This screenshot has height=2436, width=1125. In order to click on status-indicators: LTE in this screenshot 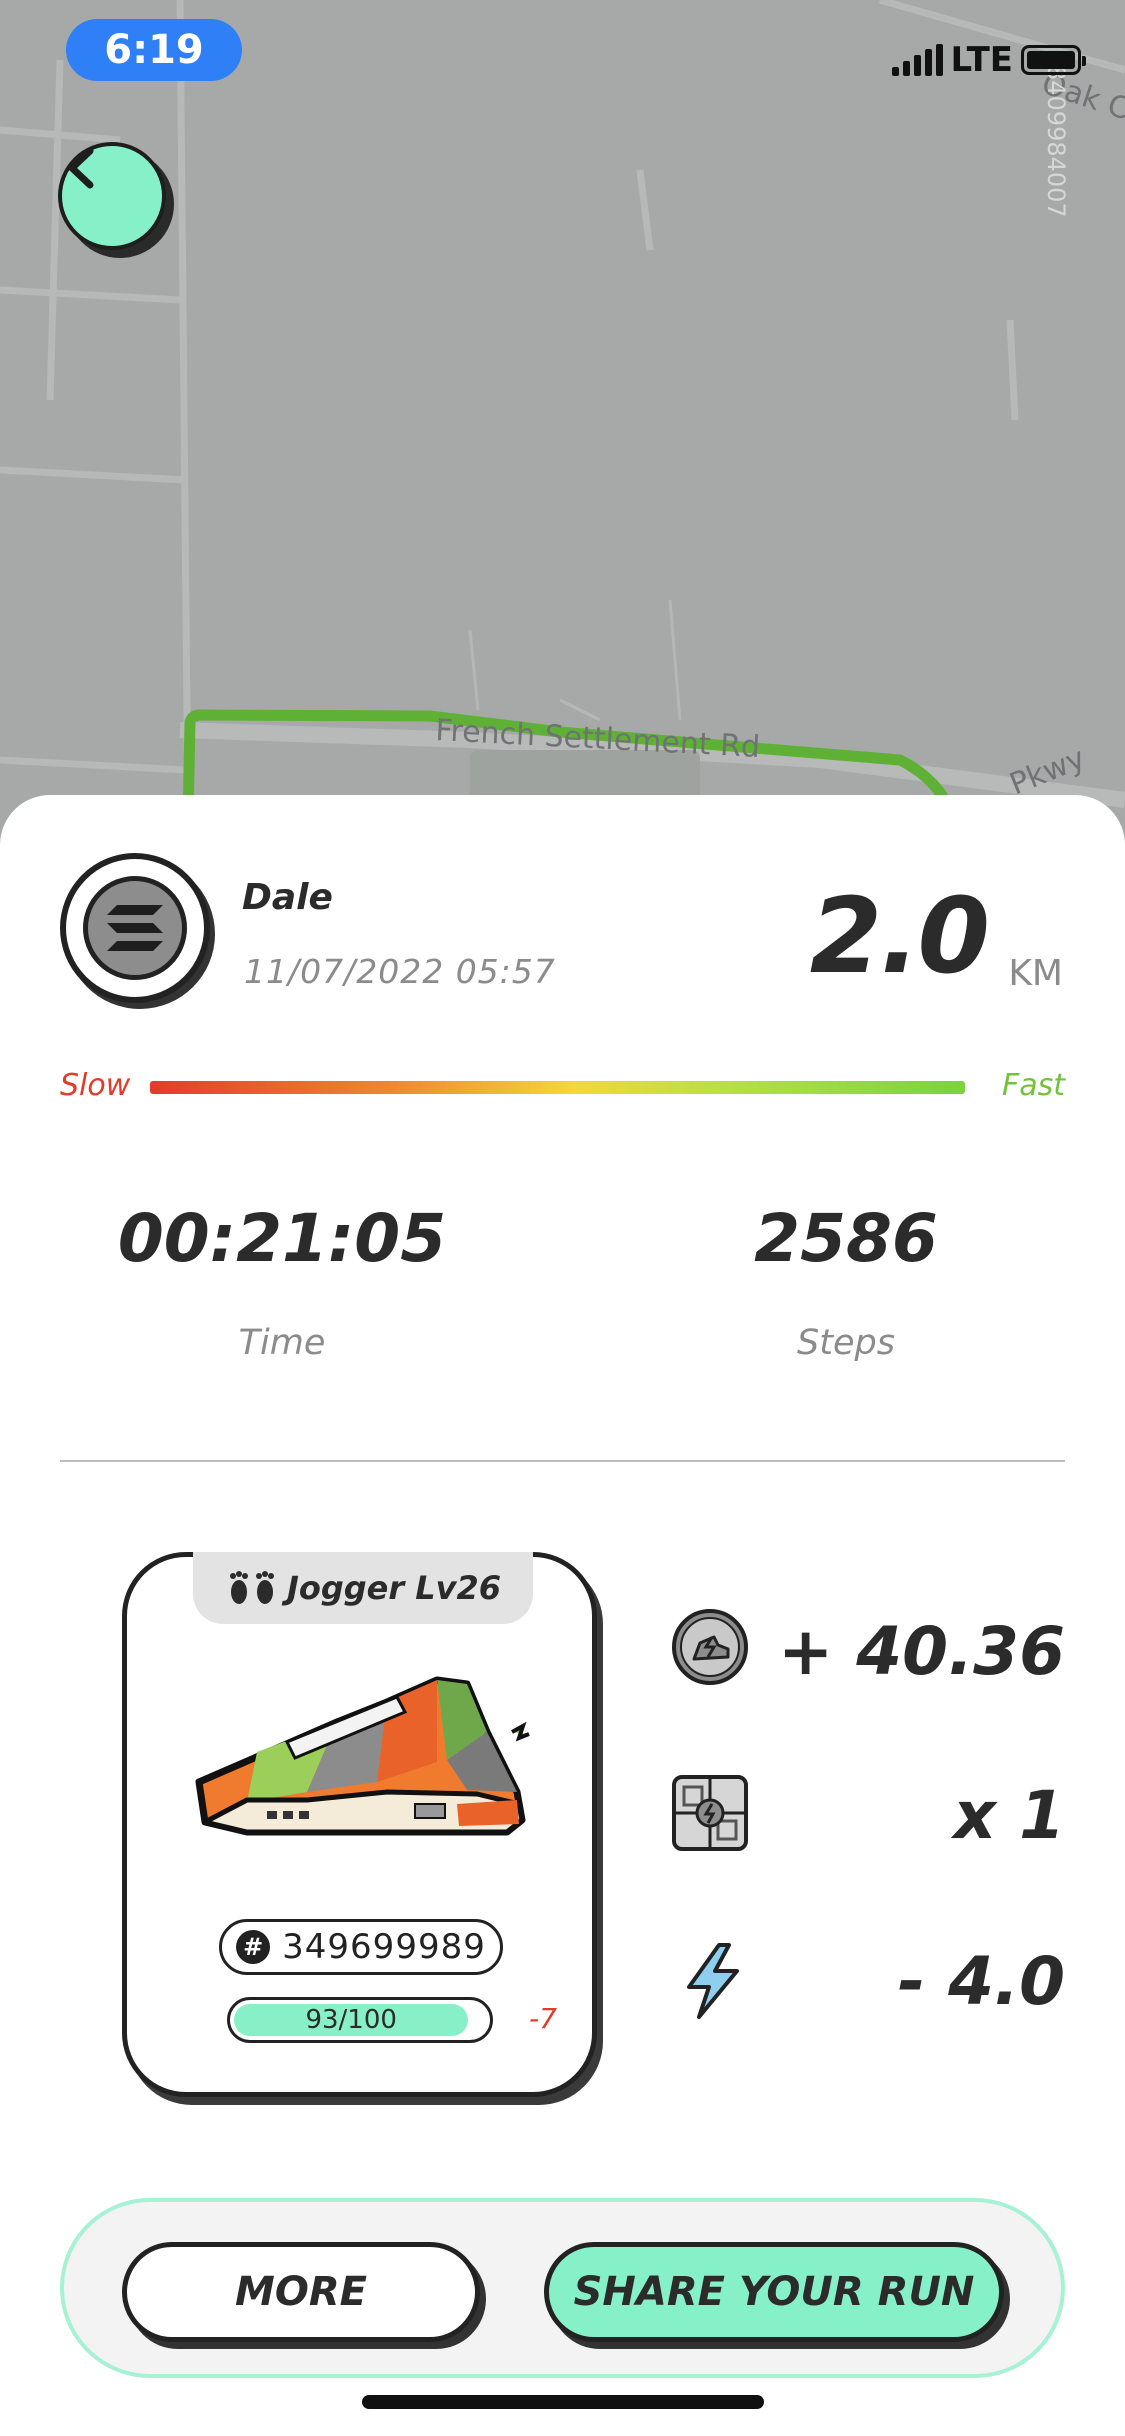, I will do `click(988, 60)`.